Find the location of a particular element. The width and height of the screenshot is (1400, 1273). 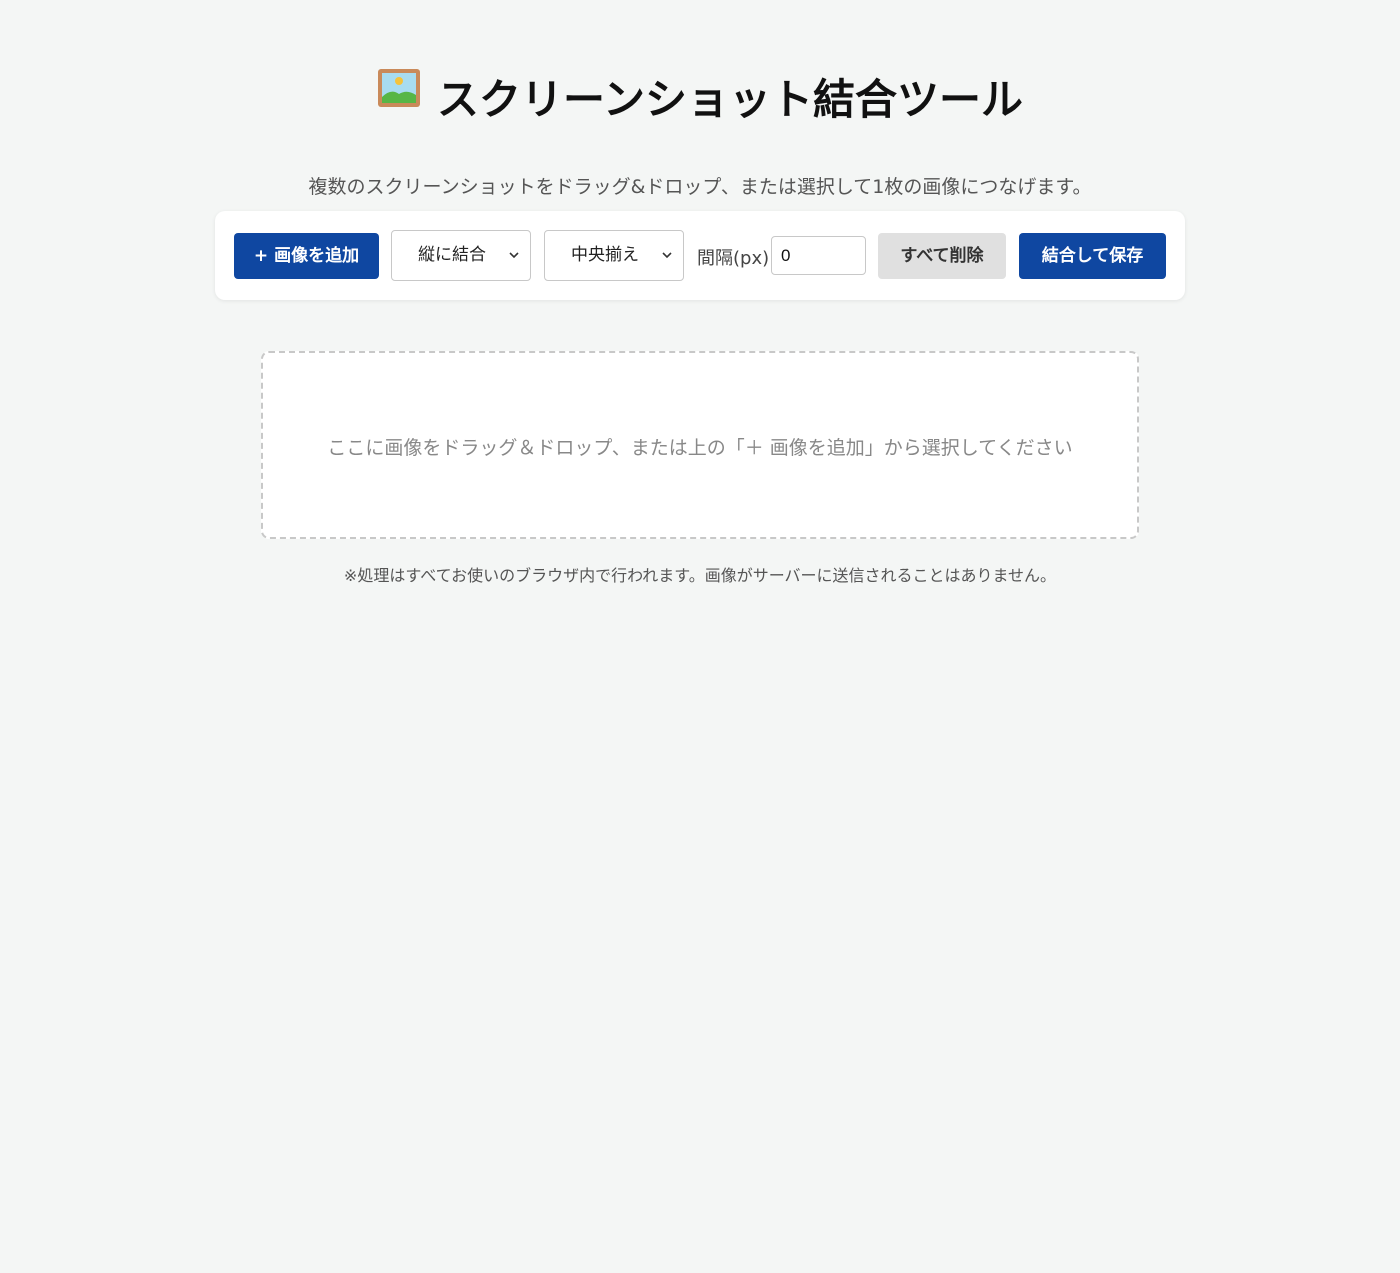

clear-all-button: すべて削除 is located at coordinates (942, 256).